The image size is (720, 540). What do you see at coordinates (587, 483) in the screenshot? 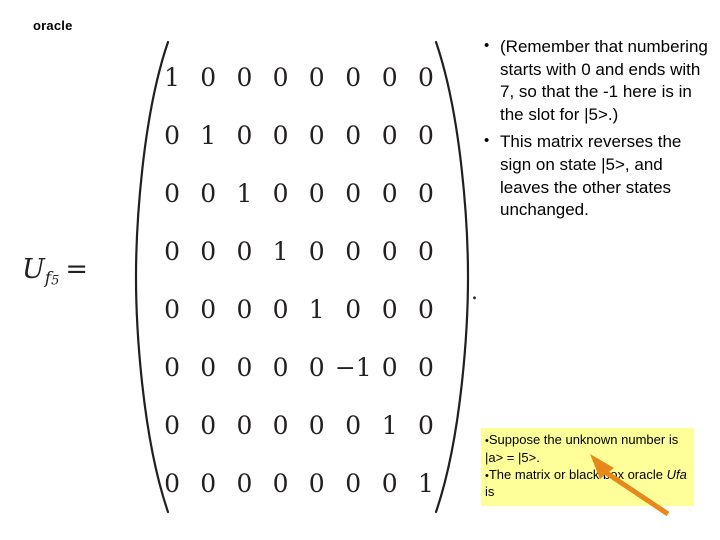
I see `callout-line-2: •The matrix or black box oracle Ufa is` at bounding box center [587, 483].